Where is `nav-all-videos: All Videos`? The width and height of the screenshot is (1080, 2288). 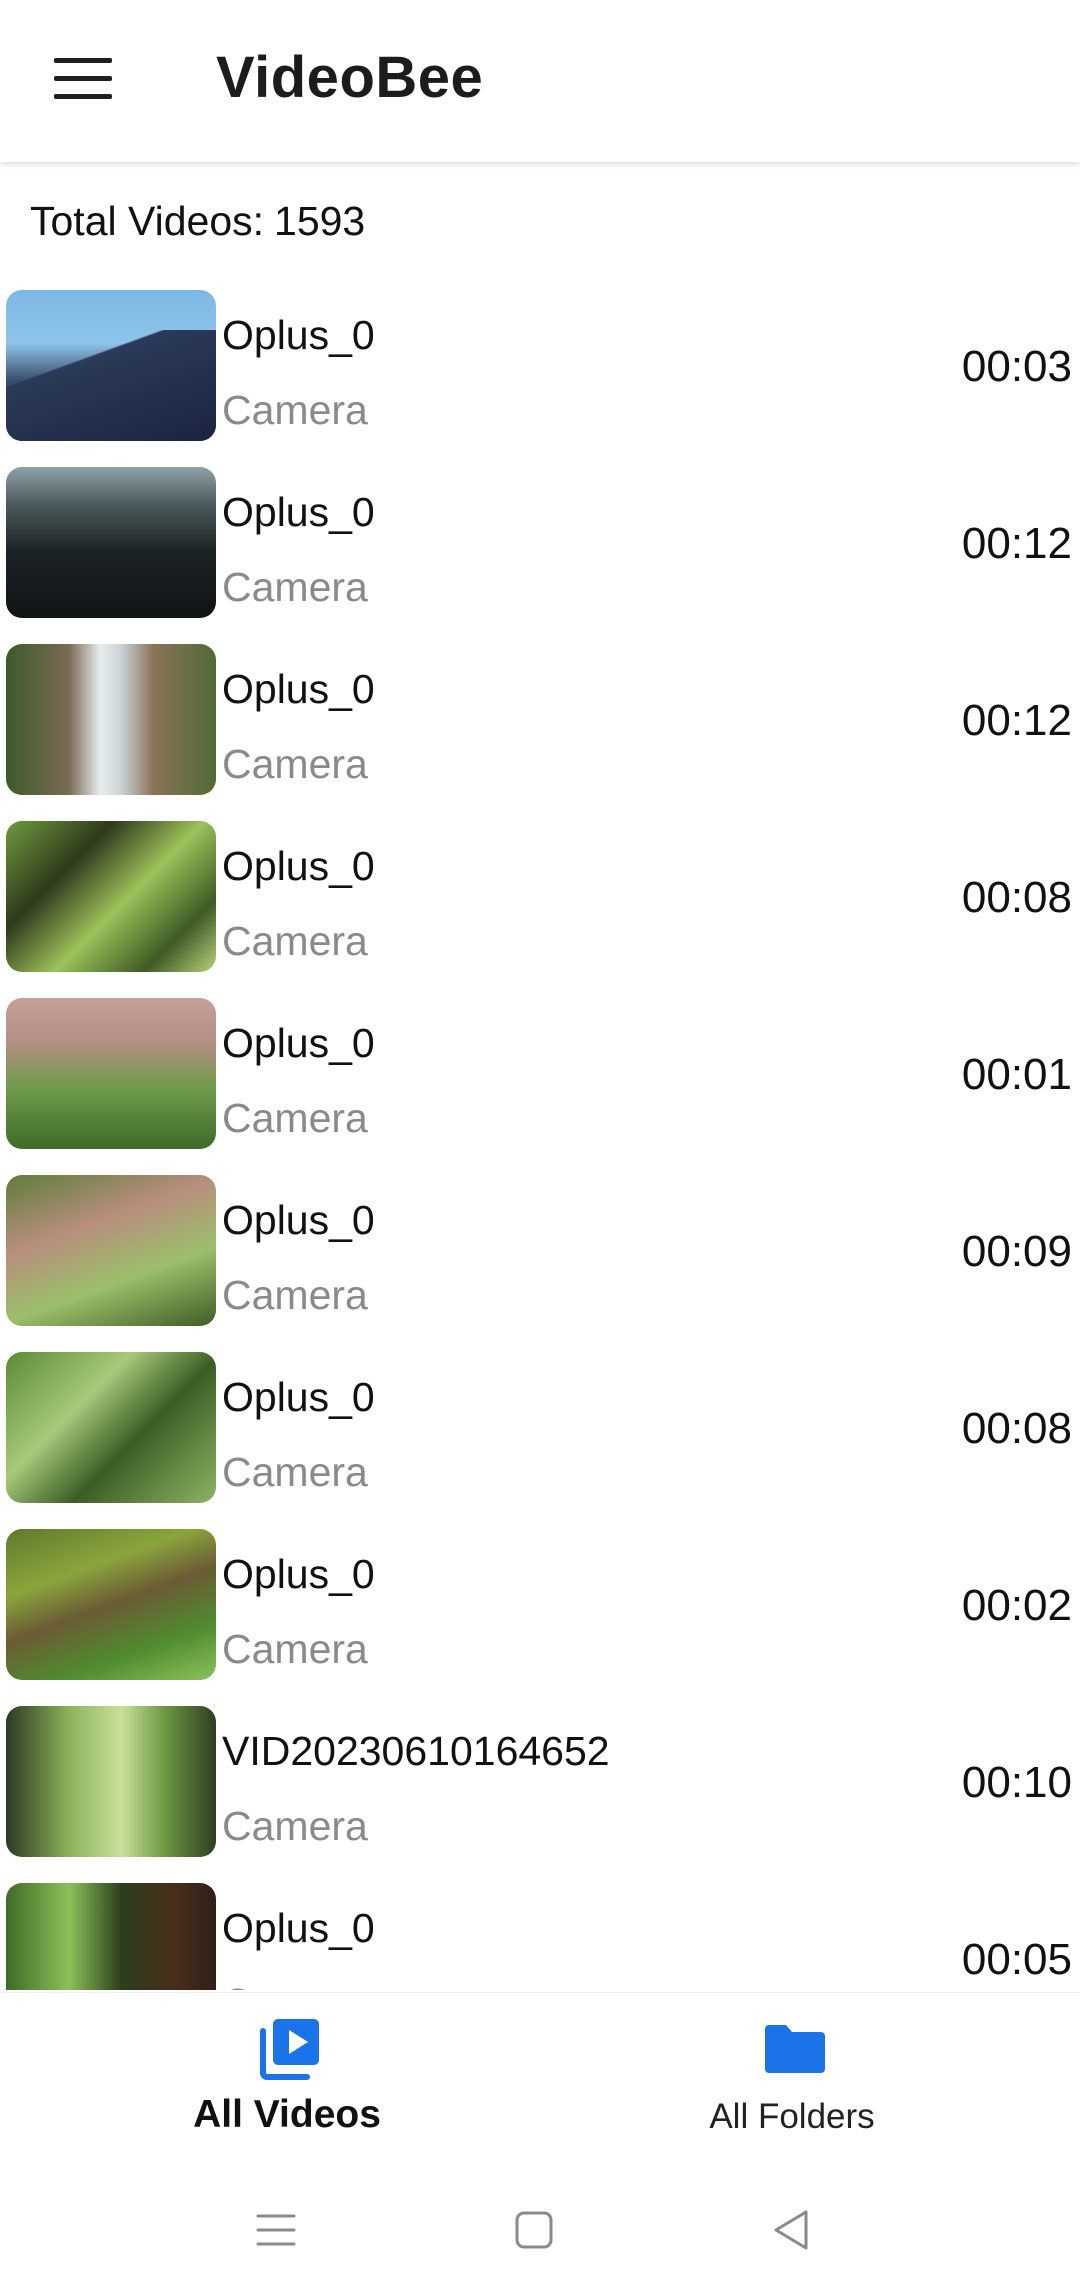
nav-all-videos: All Videos is located at coordinates (287, 2083).